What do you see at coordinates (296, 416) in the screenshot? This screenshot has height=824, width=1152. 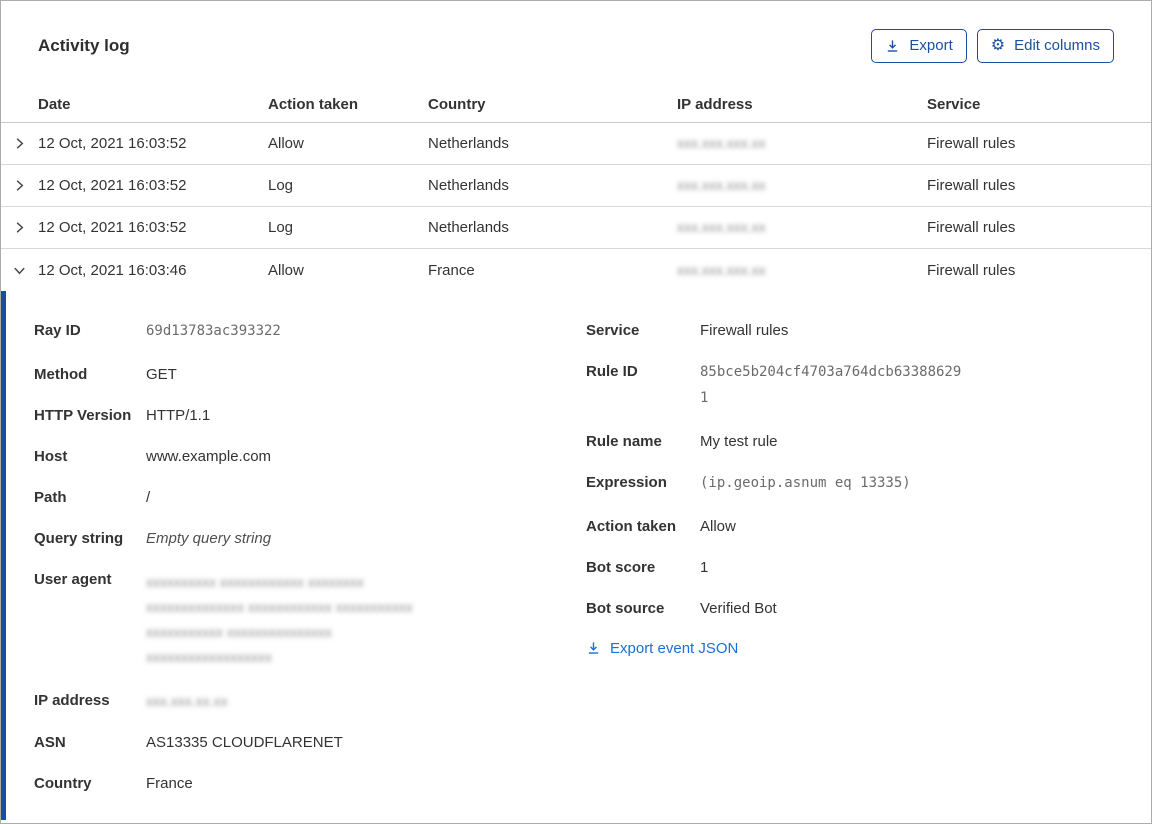 I see `detail-field-http-version: HTTP Version HTTP/1.1` at bounding box center [296, 416].